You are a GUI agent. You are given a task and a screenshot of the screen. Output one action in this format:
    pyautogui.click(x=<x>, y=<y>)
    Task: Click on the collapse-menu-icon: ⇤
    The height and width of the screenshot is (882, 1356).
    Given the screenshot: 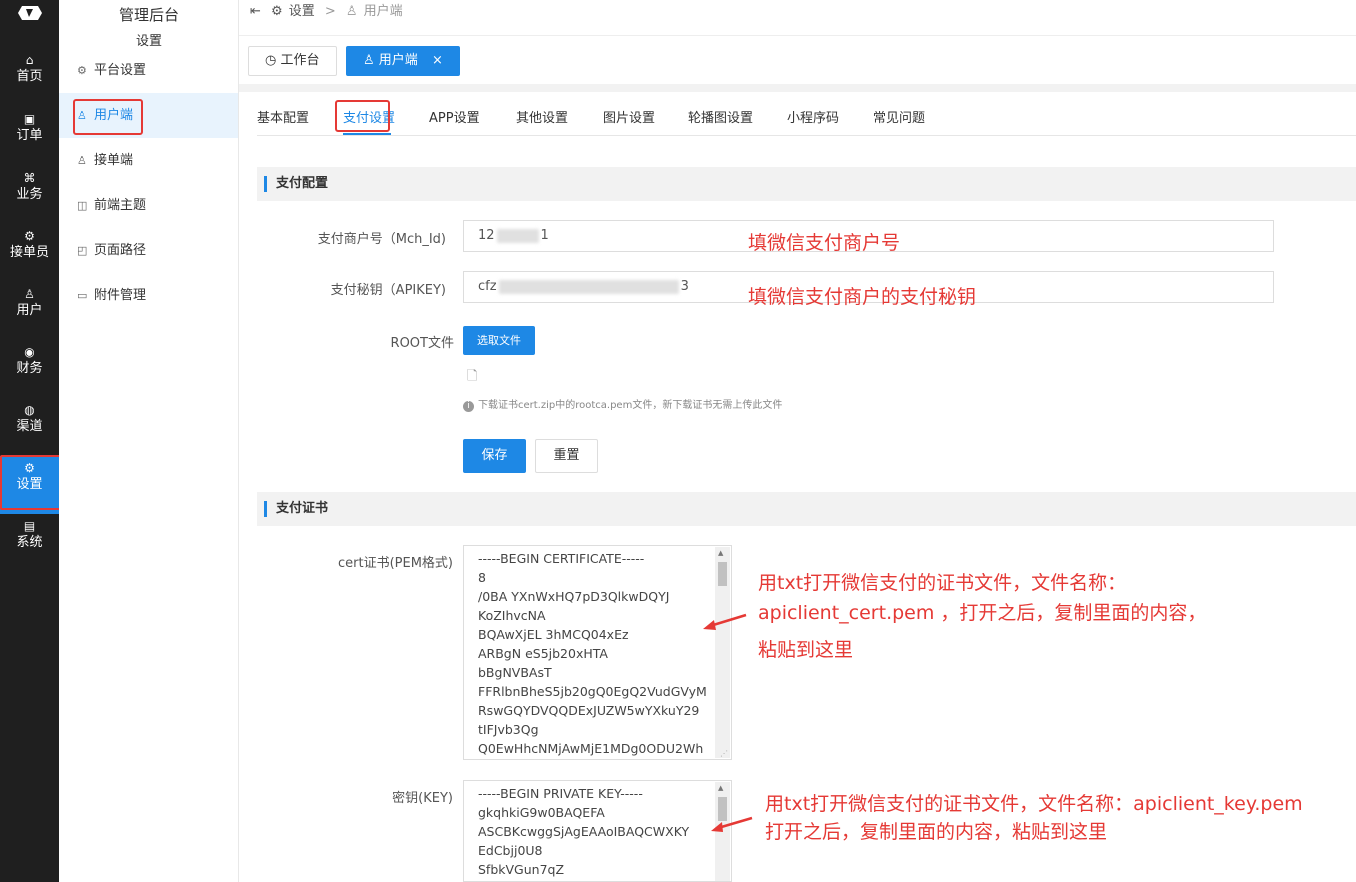 What is the action you would take?
    pyautogui.click(x=255, y=11)
    